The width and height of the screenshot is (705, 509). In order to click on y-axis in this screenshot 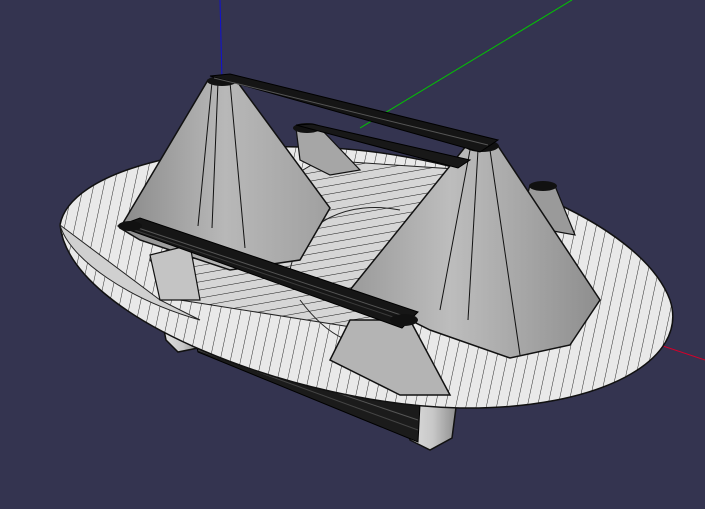, I will do `click(466, 64)`.